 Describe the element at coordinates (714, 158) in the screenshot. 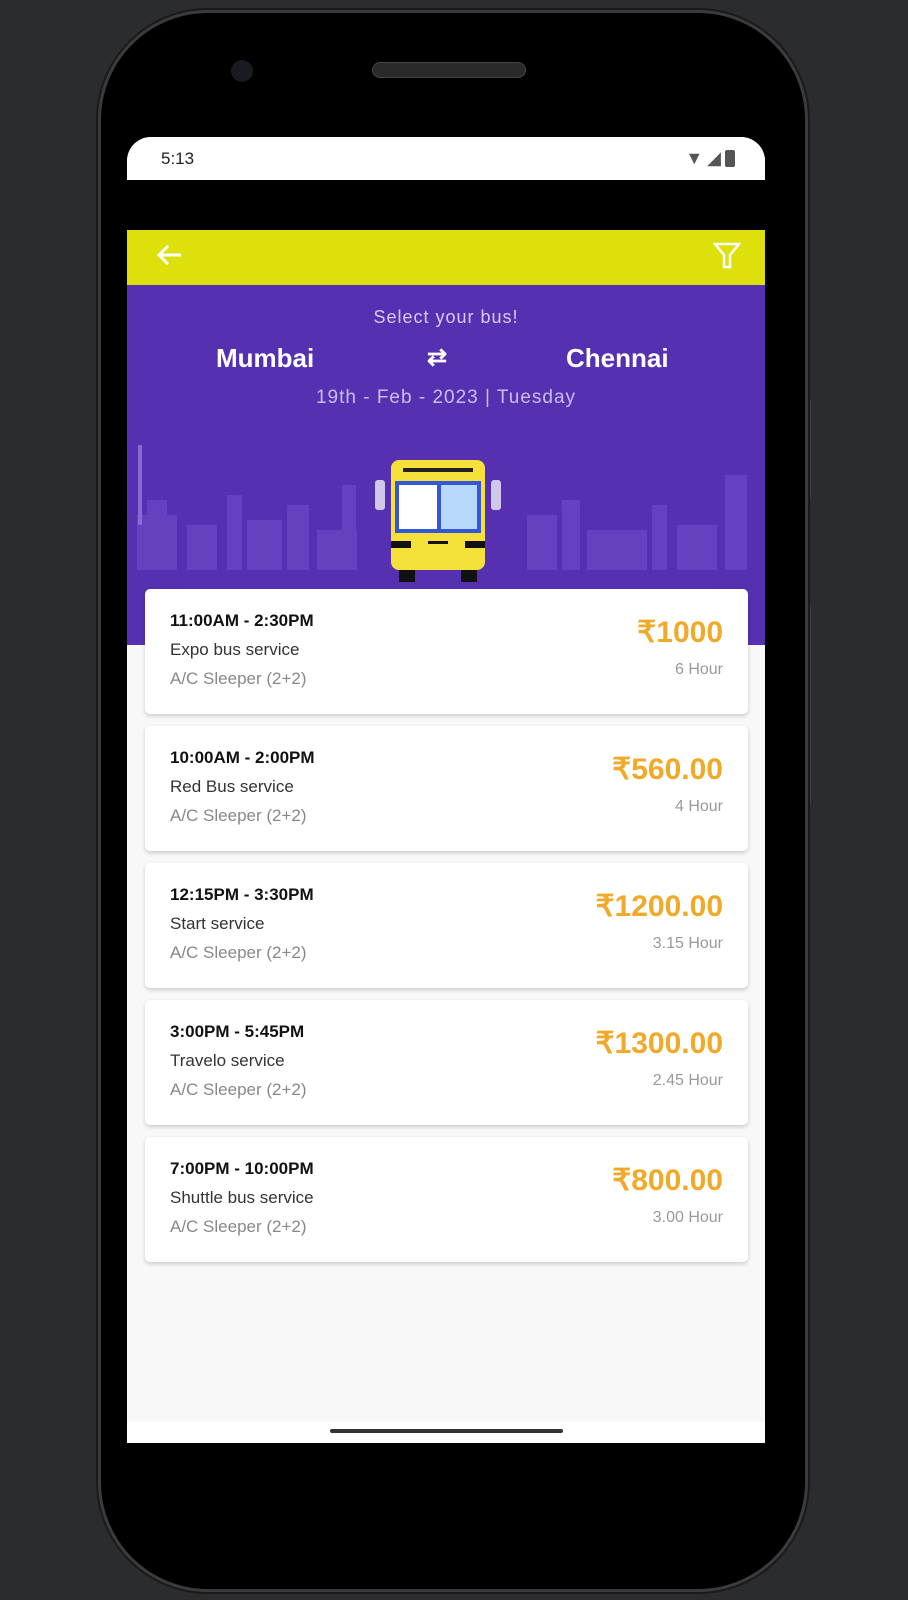

I see `signal-icon: ◢` at that location.